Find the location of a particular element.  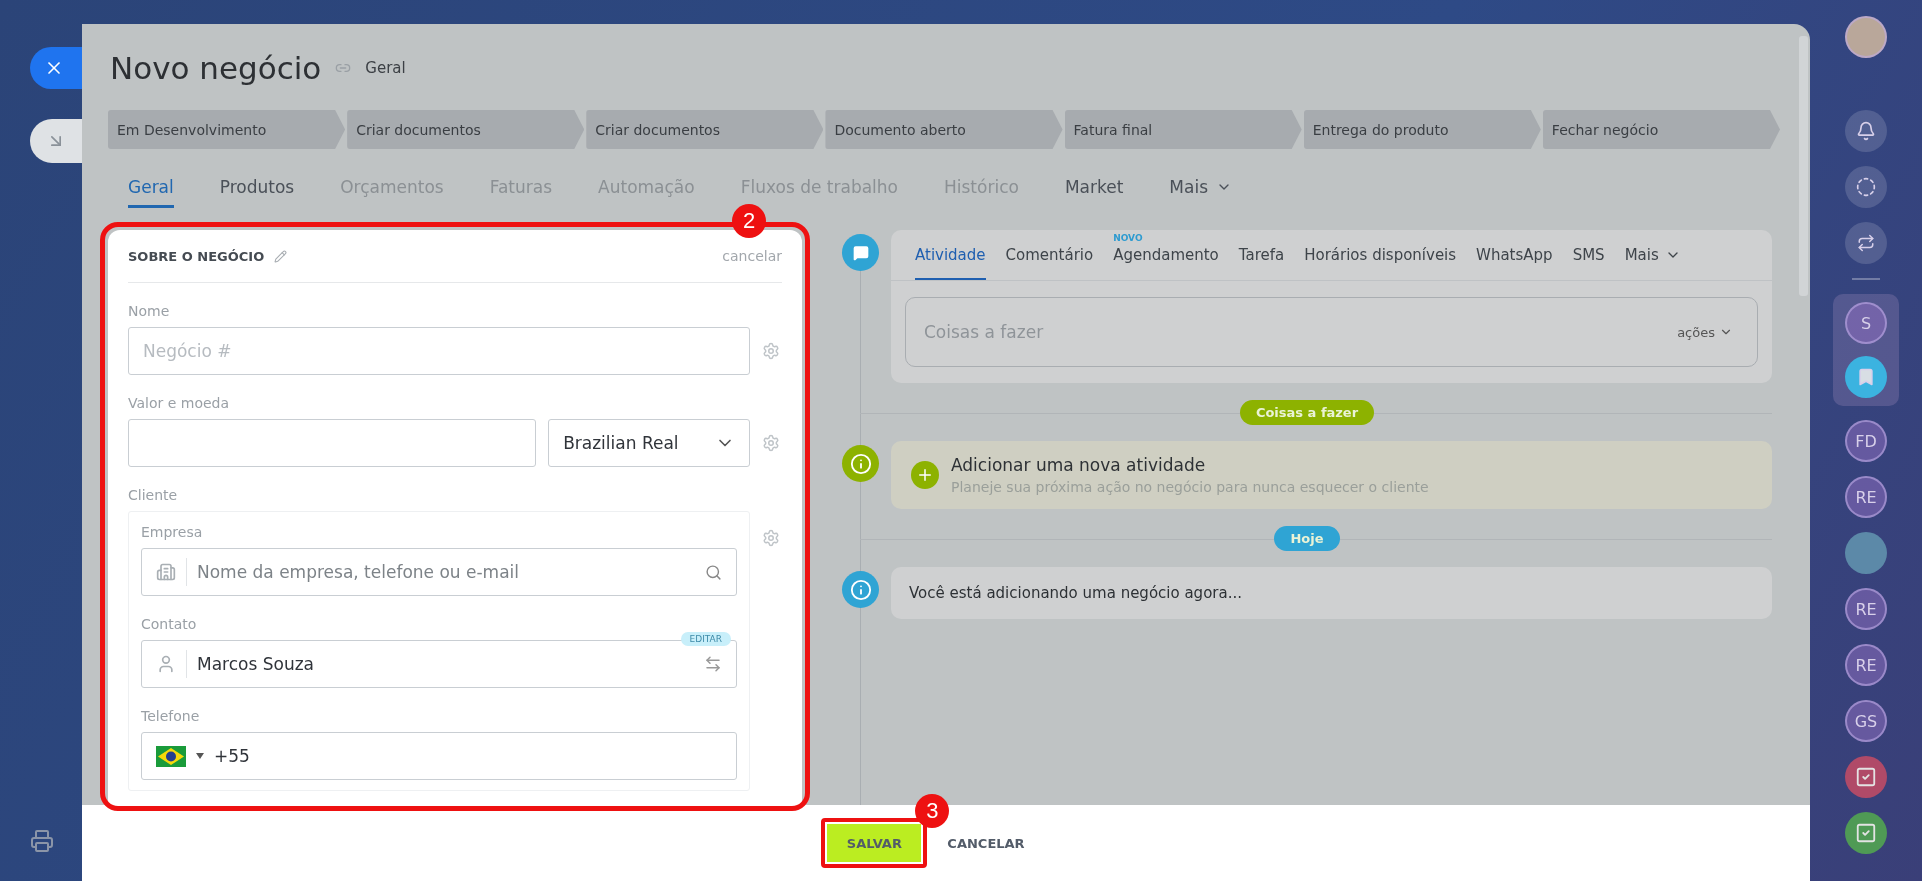

stage-step: Entrega do produto is located at coordinates (1422, 129).